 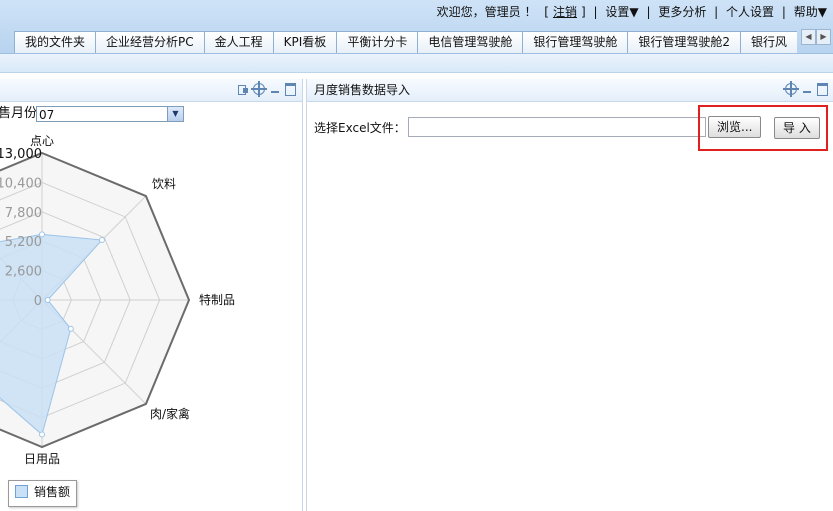 What do you see at coordinates (763, 128) in the screenshot?
I see `highlight-box` at bounding box center [763, 128].